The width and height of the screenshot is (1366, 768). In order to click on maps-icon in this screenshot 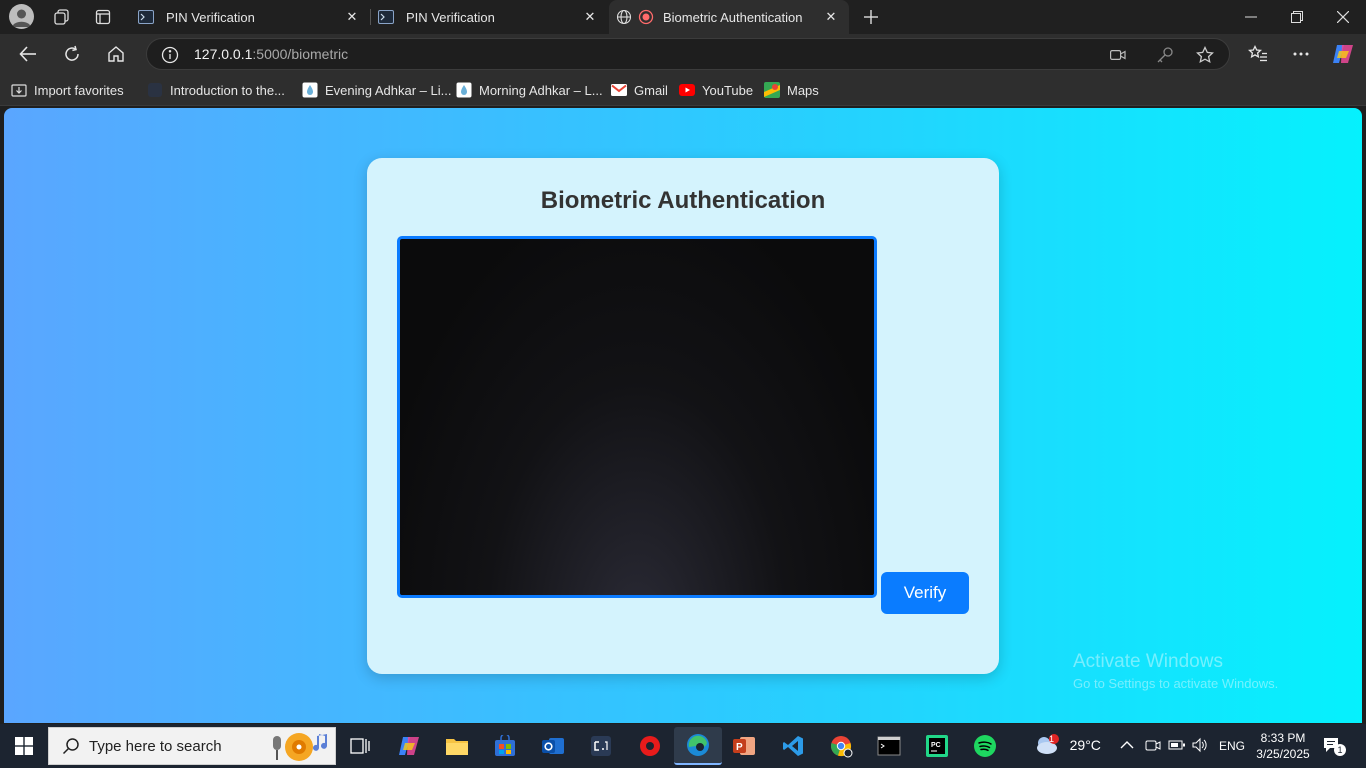, I will do `click(772, 90)`.